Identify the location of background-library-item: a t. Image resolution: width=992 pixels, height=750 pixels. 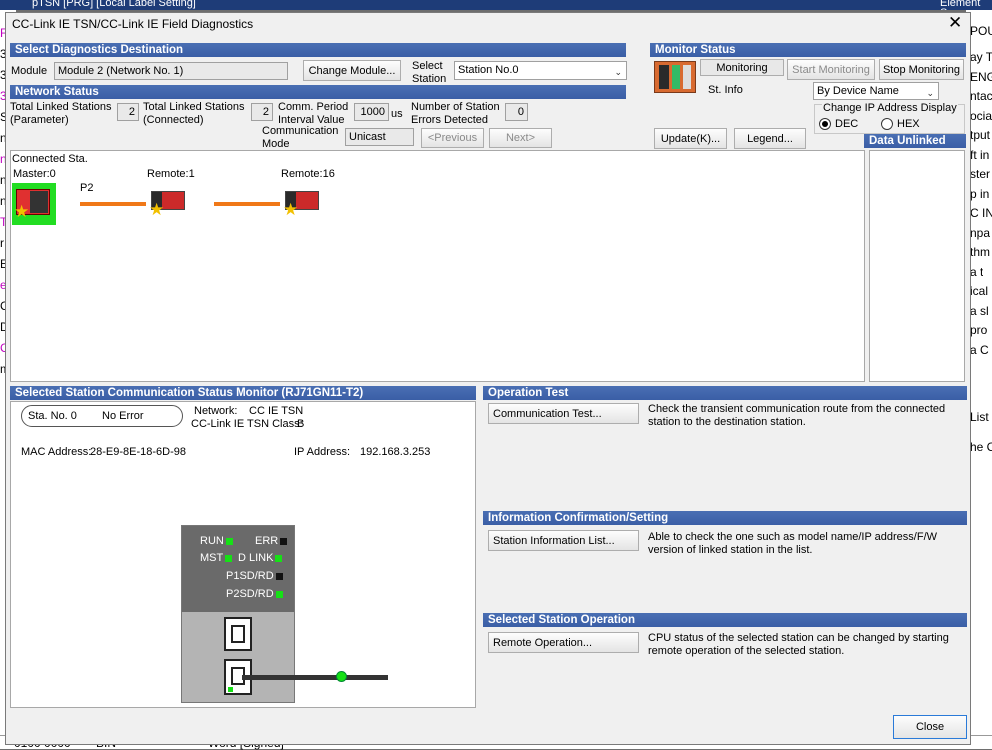
(977, 271).